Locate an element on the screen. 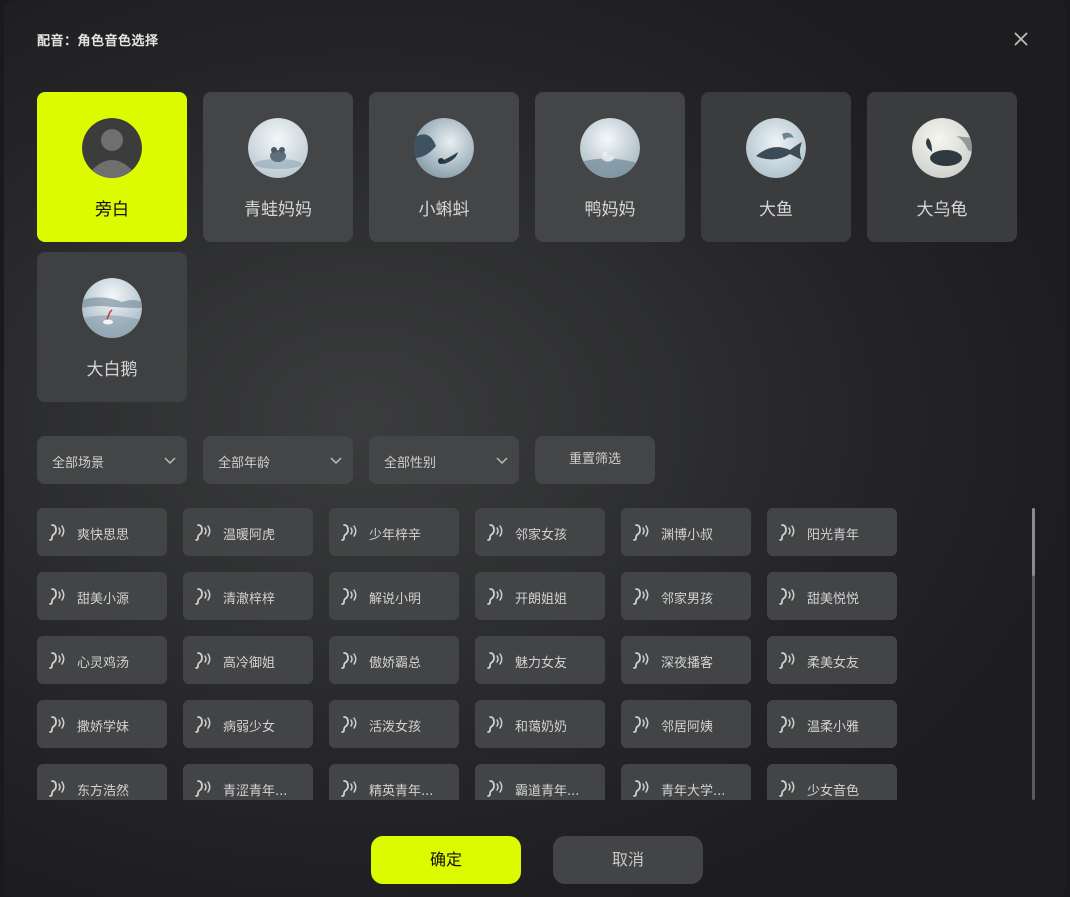 This screenshot has height=897, width=1070. voice-option-label: 和蔼奶奶 is located at coordinates (541, 727).